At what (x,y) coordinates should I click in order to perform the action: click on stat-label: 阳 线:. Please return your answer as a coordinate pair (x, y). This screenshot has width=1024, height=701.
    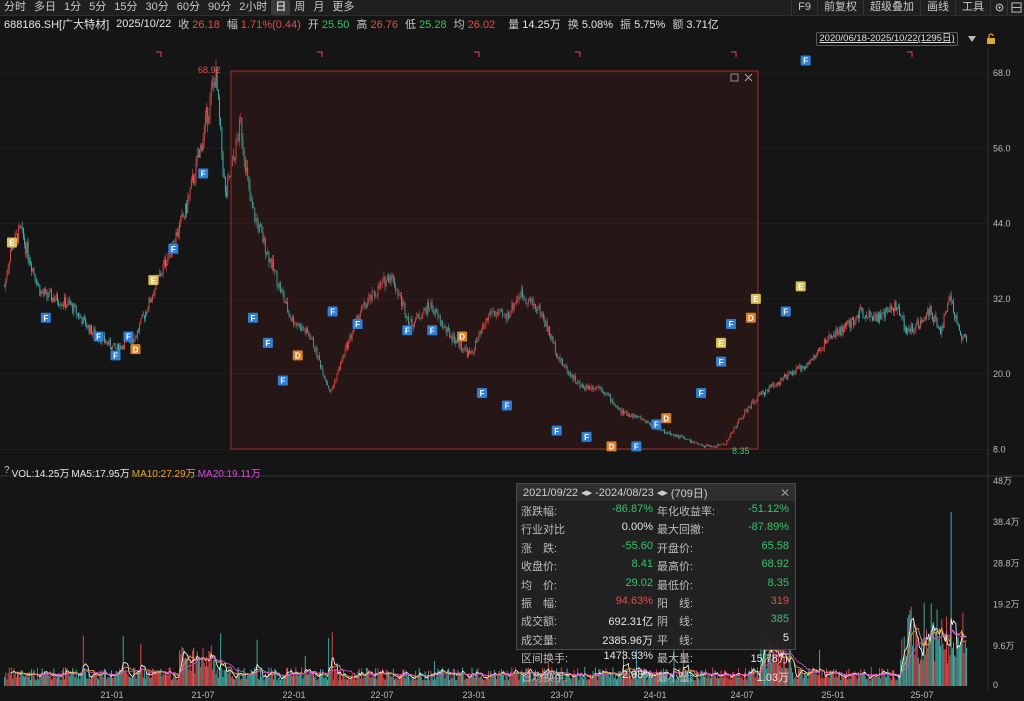
    Looking at the image, I should click on (675, 603).